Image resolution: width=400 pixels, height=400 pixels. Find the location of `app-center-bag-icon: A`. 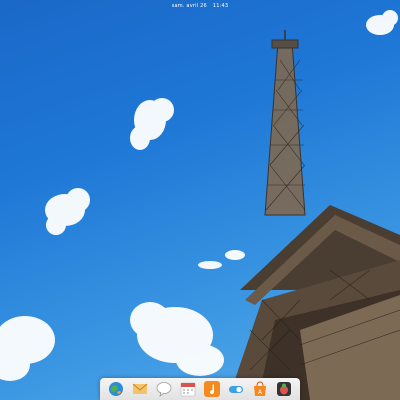

app-center-bag-icon: A is located at coordinates (260, 389).